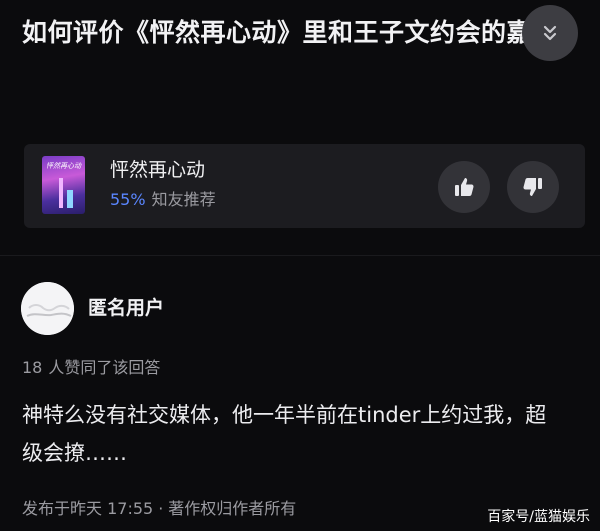  What do you see at coordinates (538, 517) in the screenshot?
I see `watermark: 百家号/蓝猫娱乐` at bounding box center [538, 517].